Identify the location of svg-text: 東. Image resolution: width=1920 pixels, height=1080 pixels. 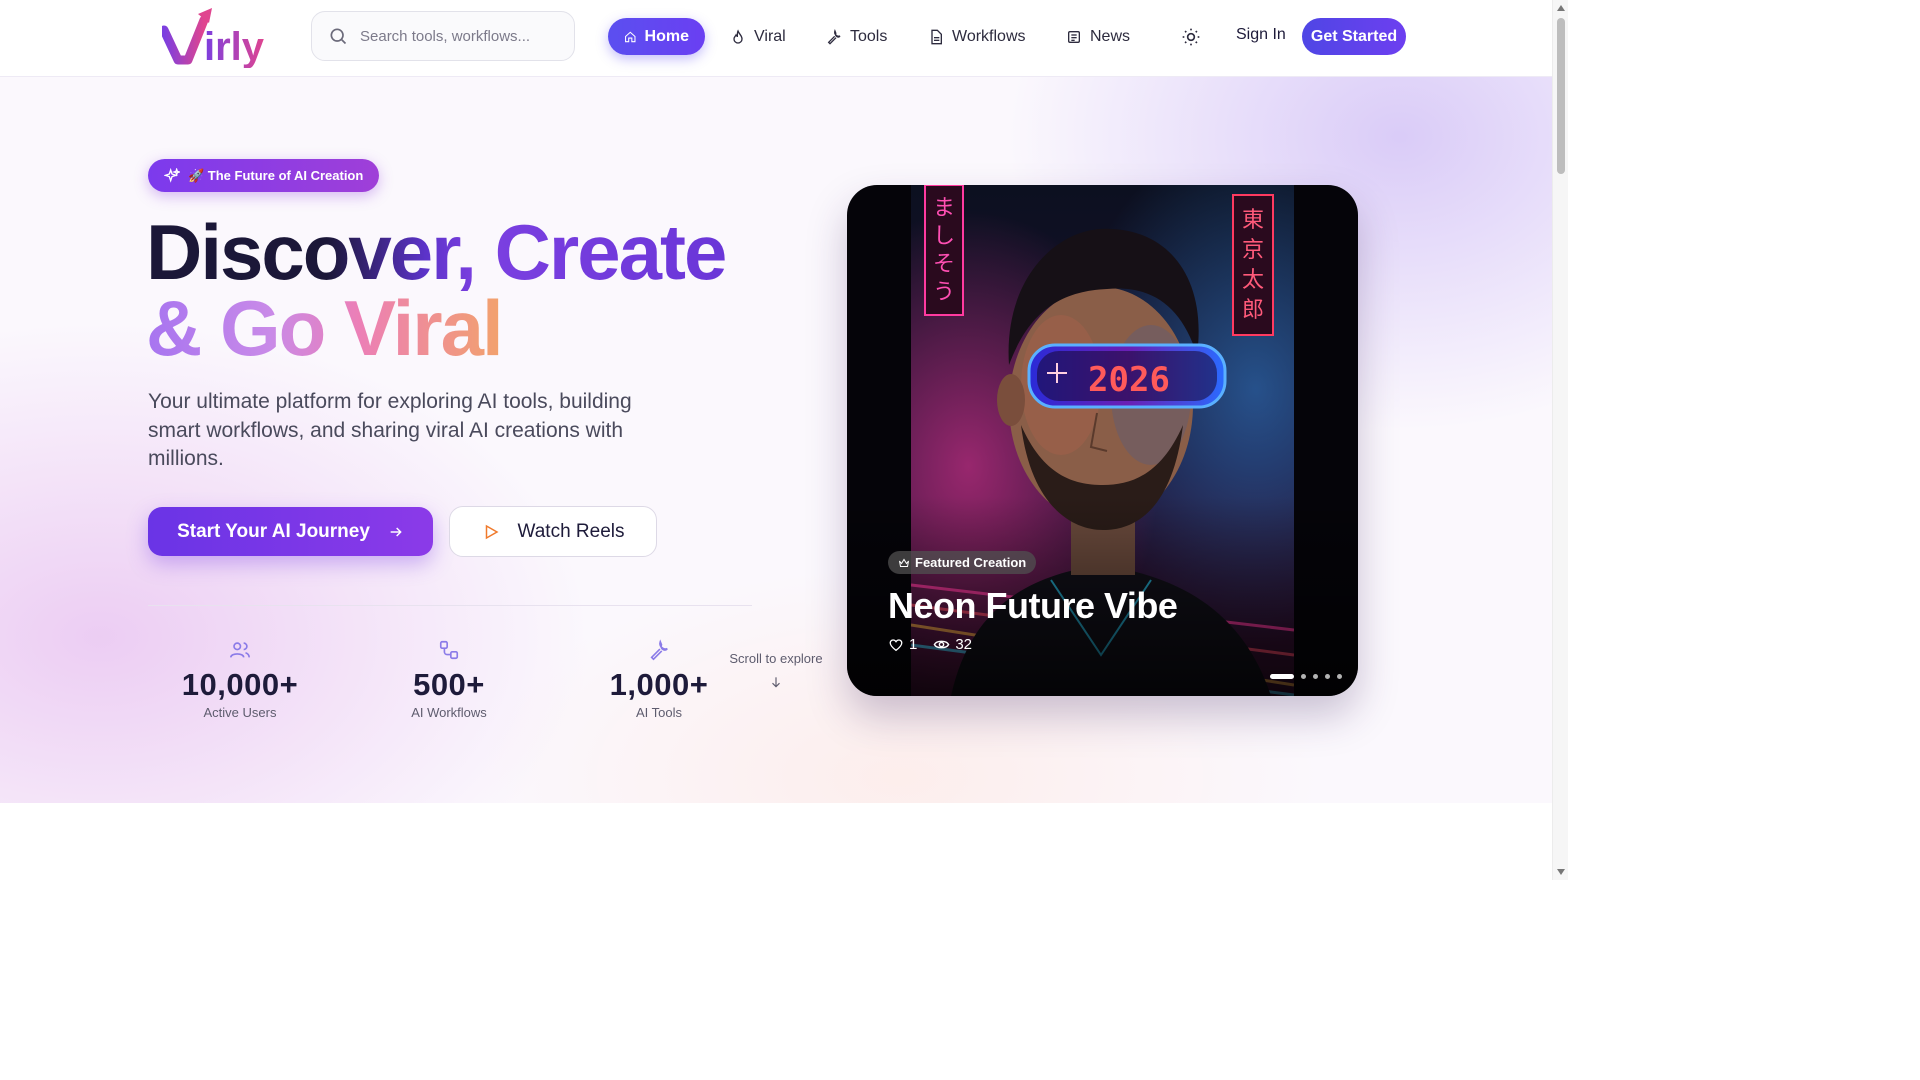
(1253, 220).